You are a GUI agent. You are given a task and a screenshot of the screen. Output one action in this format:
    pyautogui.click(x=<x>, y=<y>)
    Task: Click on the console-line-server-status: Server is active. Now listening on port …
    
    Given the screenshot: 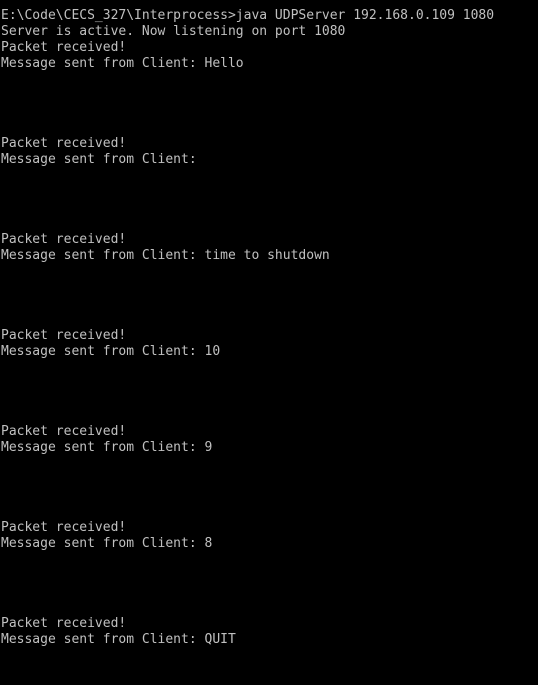 What is the action you would take?
    pyautogui.click(x=173, y=31)
    